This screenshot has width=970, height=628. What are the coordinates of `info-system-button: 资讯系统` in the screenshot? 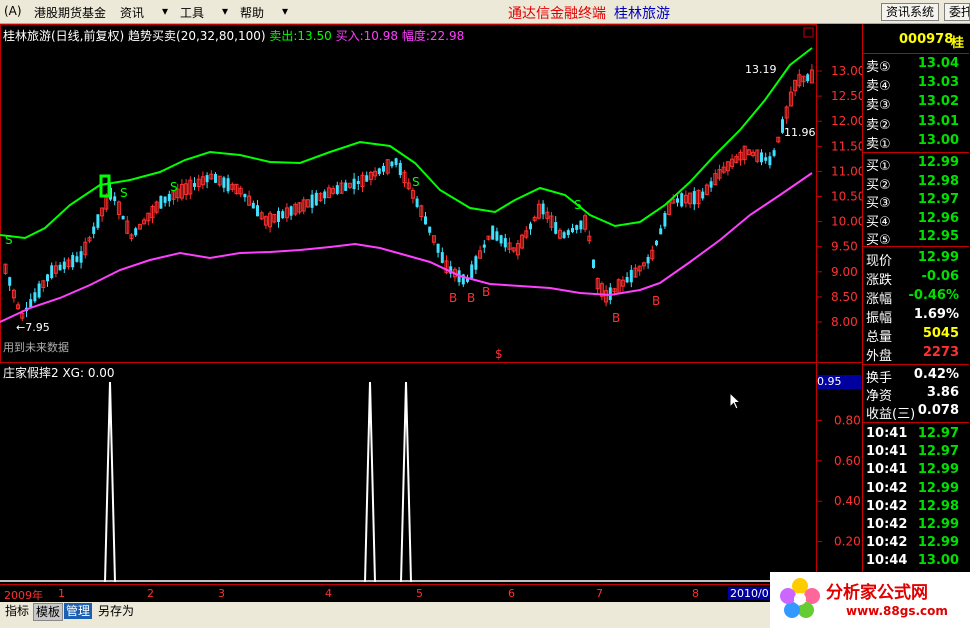 It's located at (910, 12).